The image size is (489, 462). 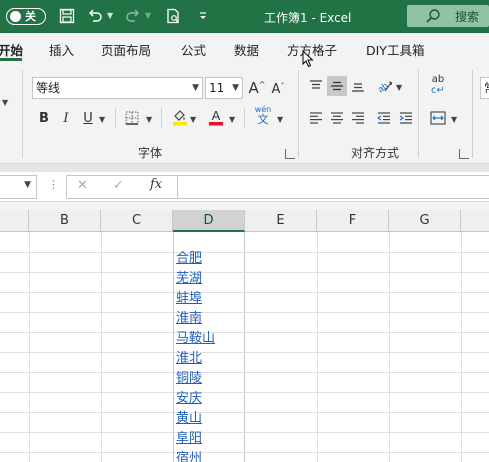 What do you see at coordinates (454, 119) in the screenshot?
I see `merge-dropdown-icon: ▼` at bounding box center [454, 119].